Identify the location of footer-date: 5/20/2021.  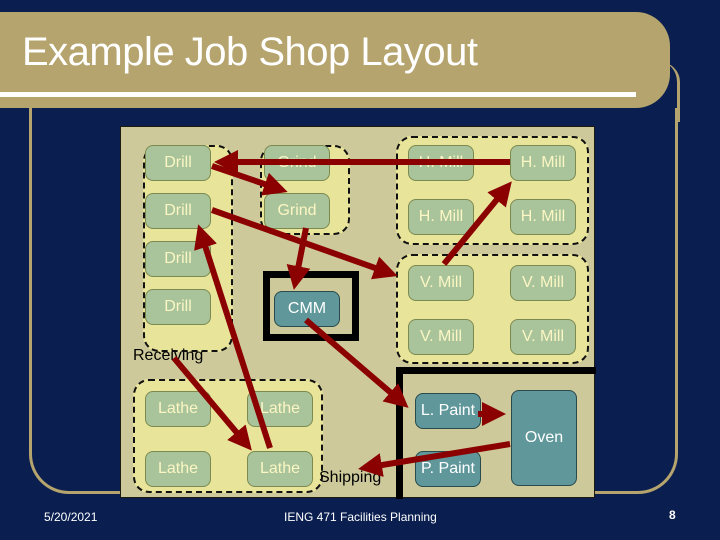
(71, 517).